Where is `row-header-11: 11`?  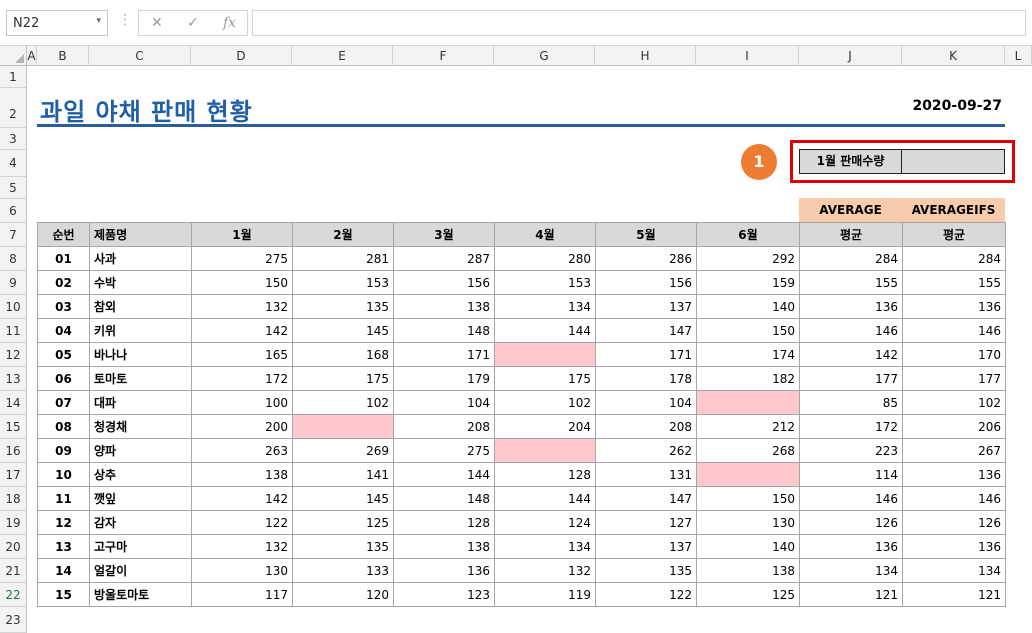
row-header-11: 11 is located at coordinates (13, 331).